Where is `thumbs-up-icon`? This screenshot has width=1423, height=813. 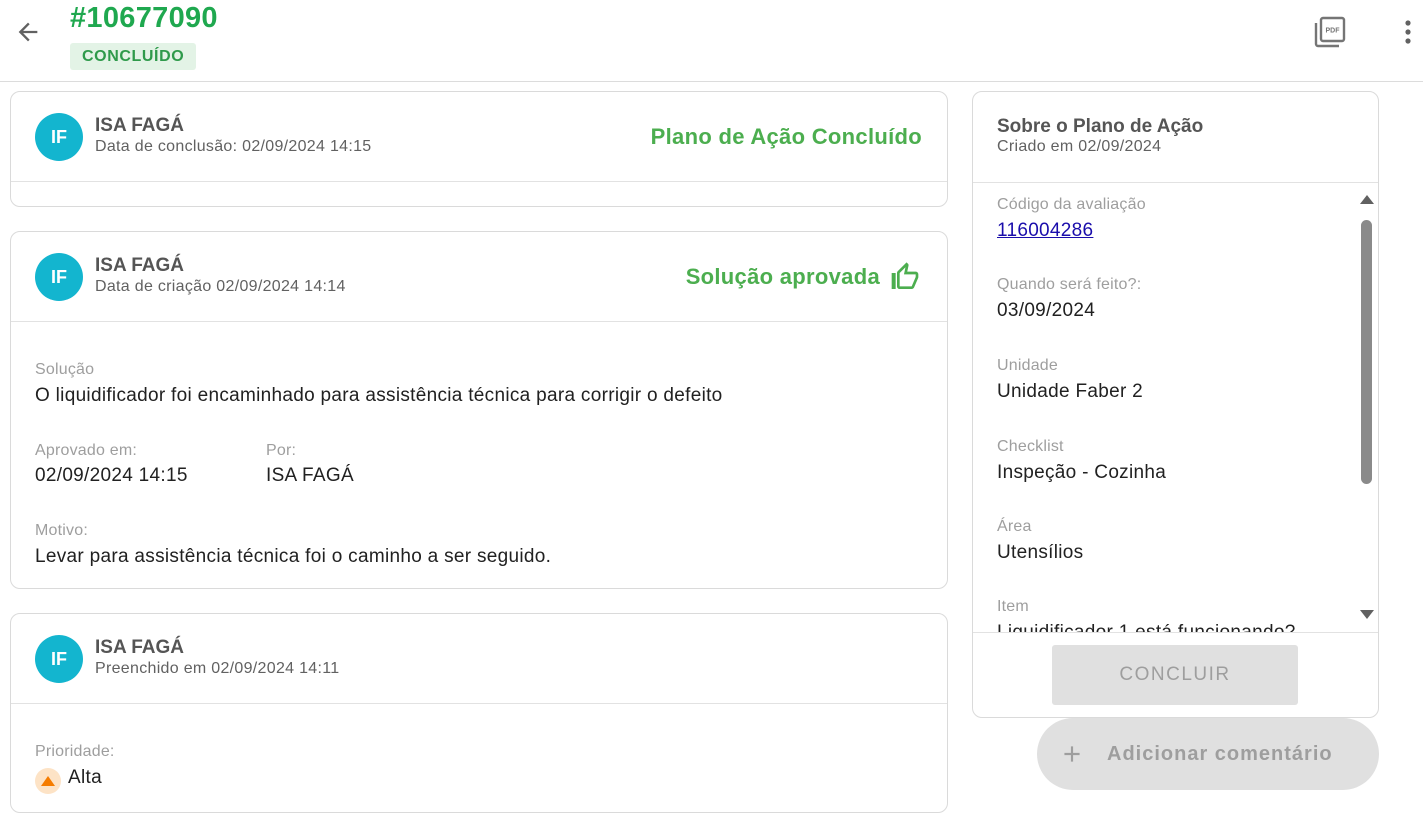 thumbs-up-icon is located at coordinates (905, 277).